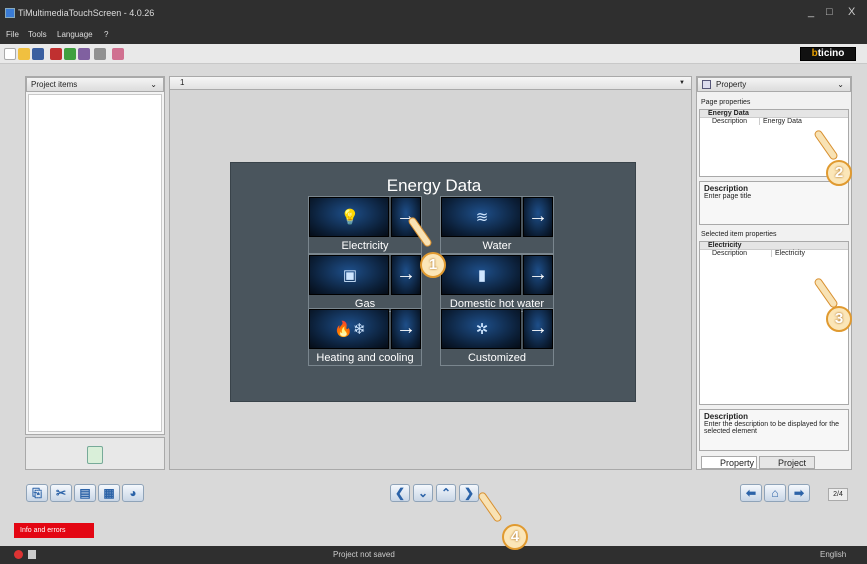  I want to click on property-icon, so click(706, 84).